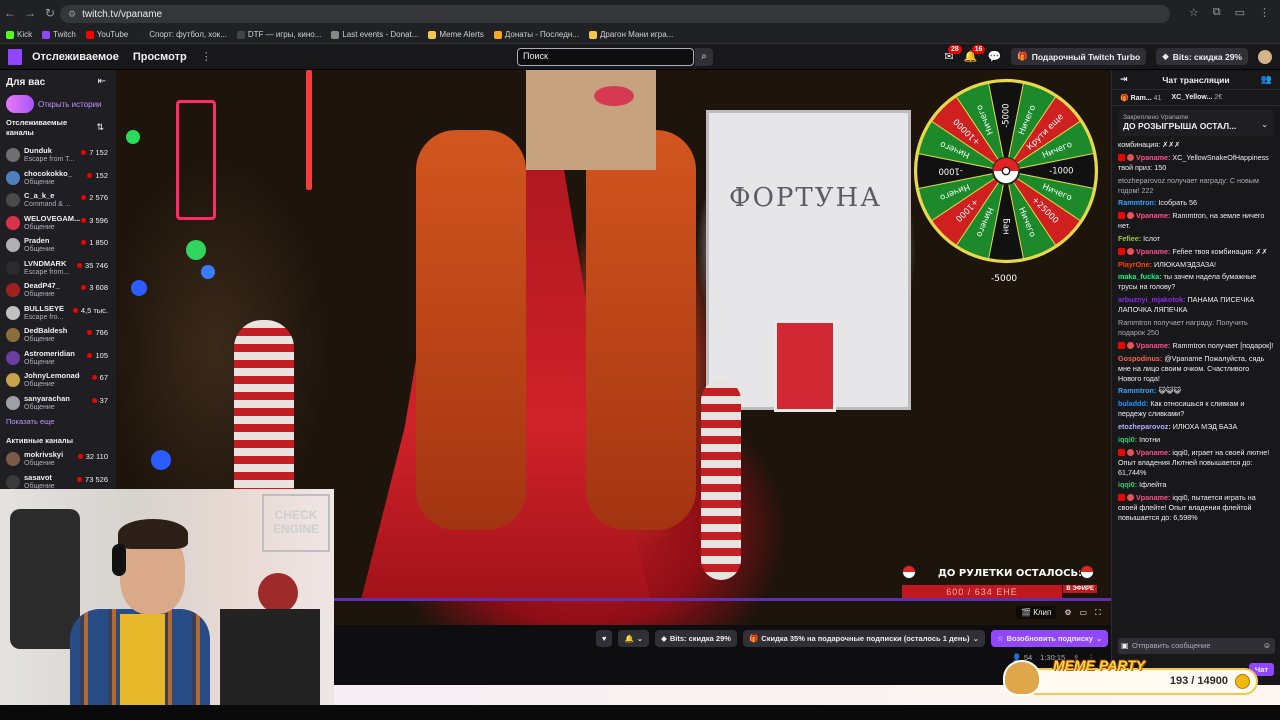 The width and height of the screenshot is (1280, 720). I want to click on user-avatar, so click(1265, 56).